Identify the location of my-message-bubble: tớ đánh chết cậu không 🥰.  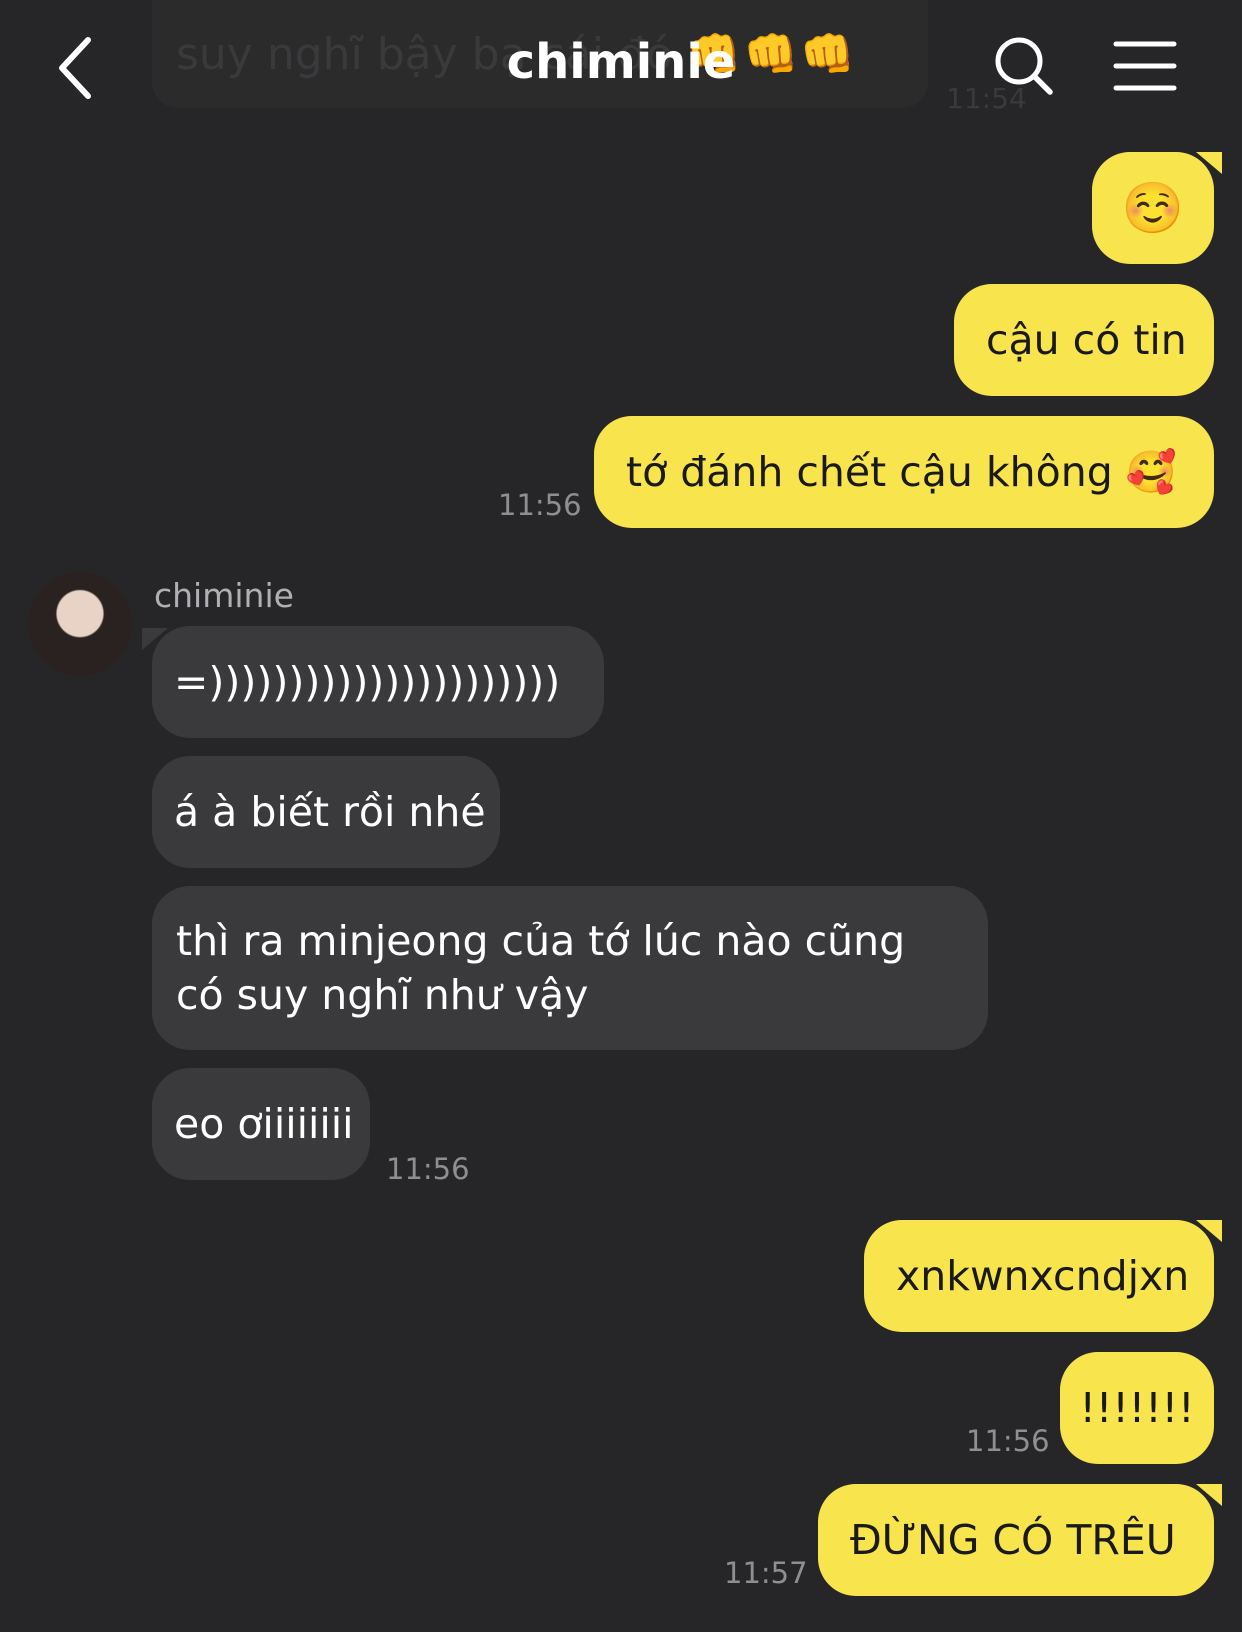
(904, 472).